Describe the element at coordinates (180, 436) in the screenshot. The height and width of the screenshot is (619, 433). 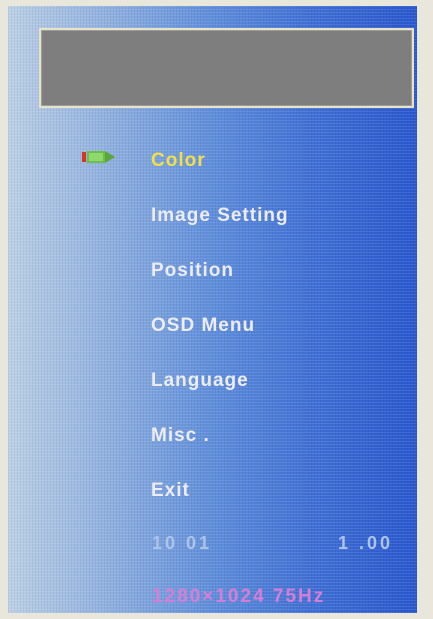
I see `menu-item-misc: Misc .` at that location.